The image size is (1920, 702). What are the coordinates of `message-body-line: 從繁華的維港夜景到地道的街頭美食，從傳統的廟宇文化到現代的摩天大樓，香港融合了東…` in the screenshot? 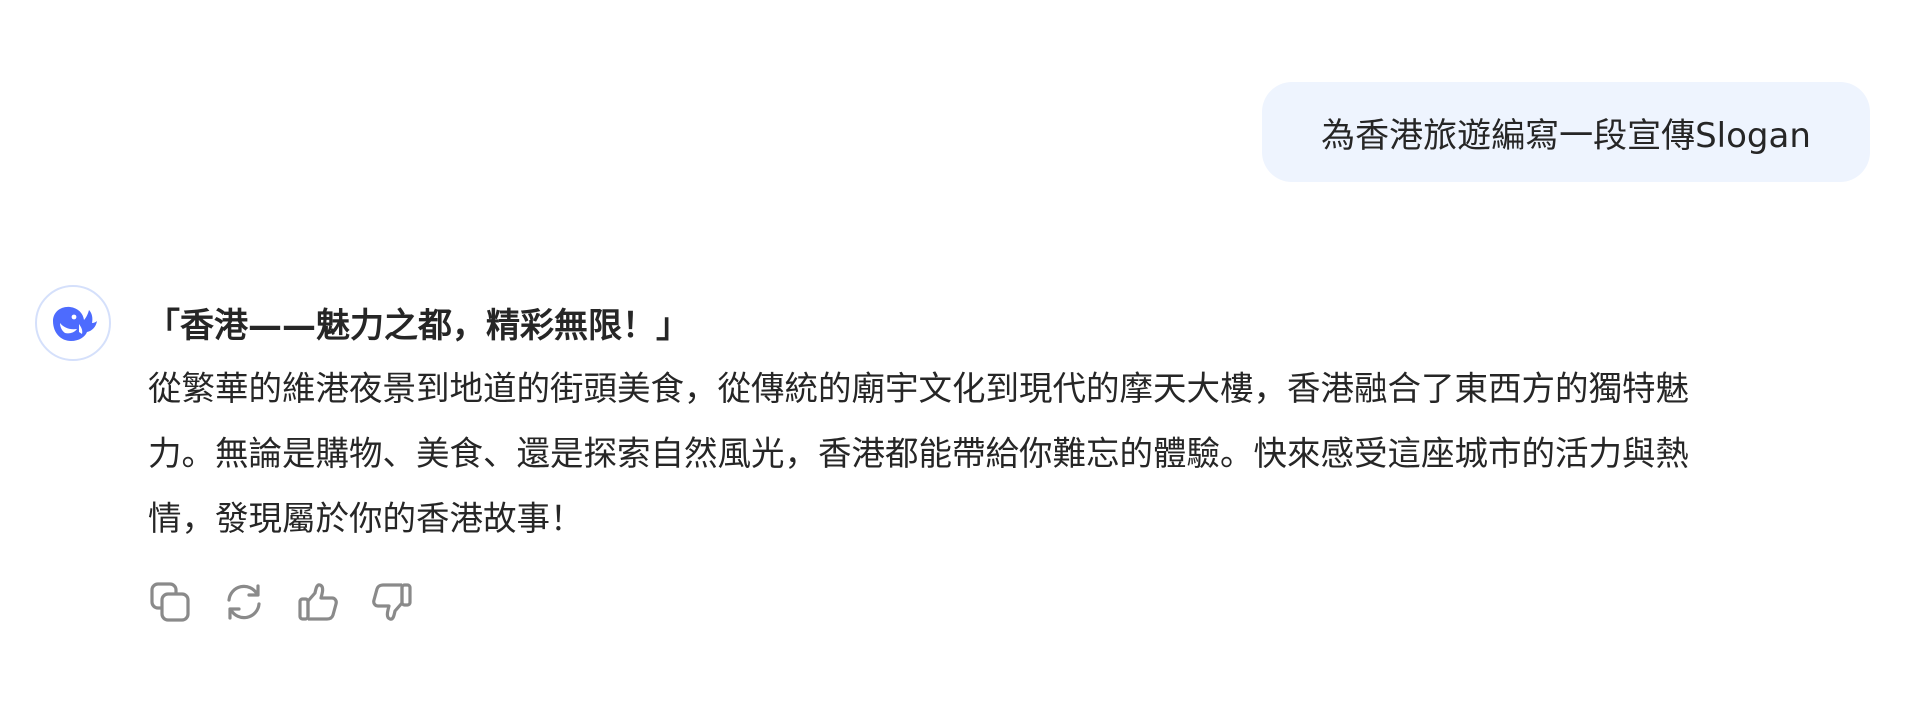 It's located at (918, 388).